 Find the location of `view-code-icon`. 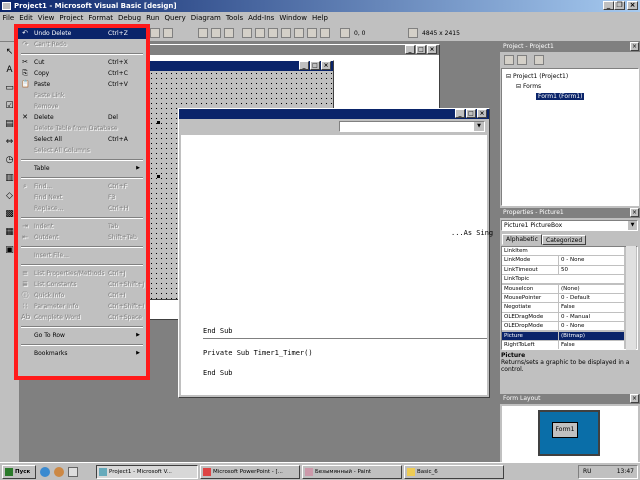

view-code-icon is located at coordinates (509, 60).